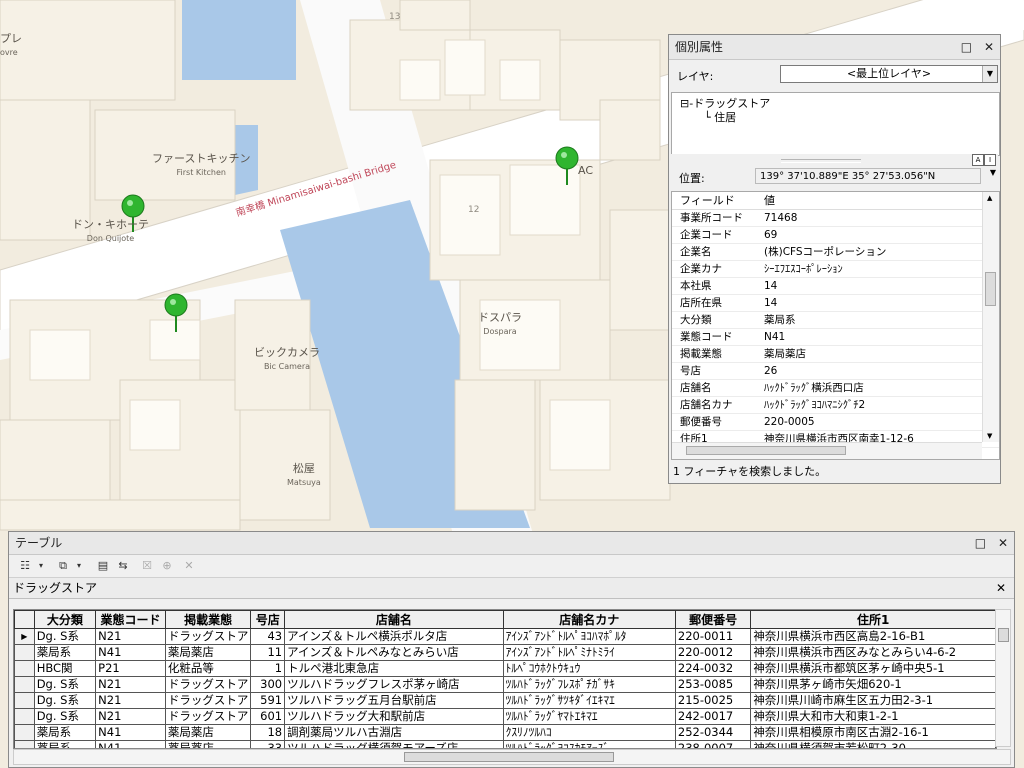 Image resolution: width=1024 pixels, height=768 pixels. I want to click on table-cell: N41, so click(130, 744).